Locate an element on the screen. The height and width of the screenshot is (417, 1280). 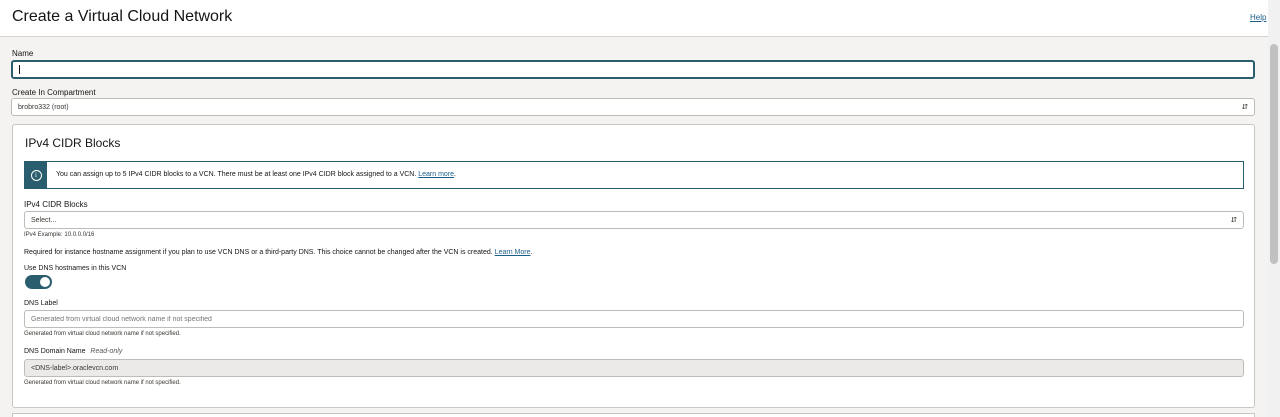
name-label: Name is located at coordinates (23, 53).